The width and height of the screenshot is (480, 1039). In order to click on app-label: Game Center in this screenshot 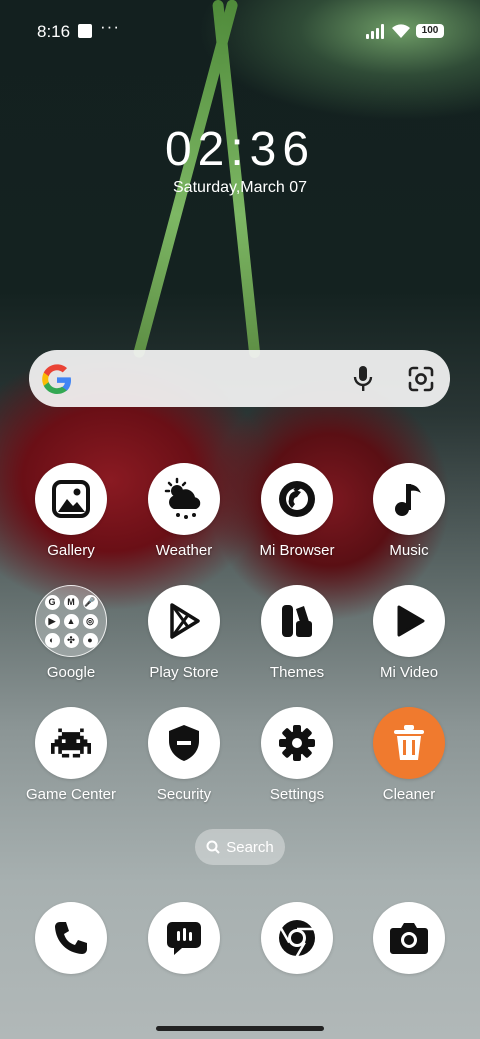, I will do `click(71, 794)`.